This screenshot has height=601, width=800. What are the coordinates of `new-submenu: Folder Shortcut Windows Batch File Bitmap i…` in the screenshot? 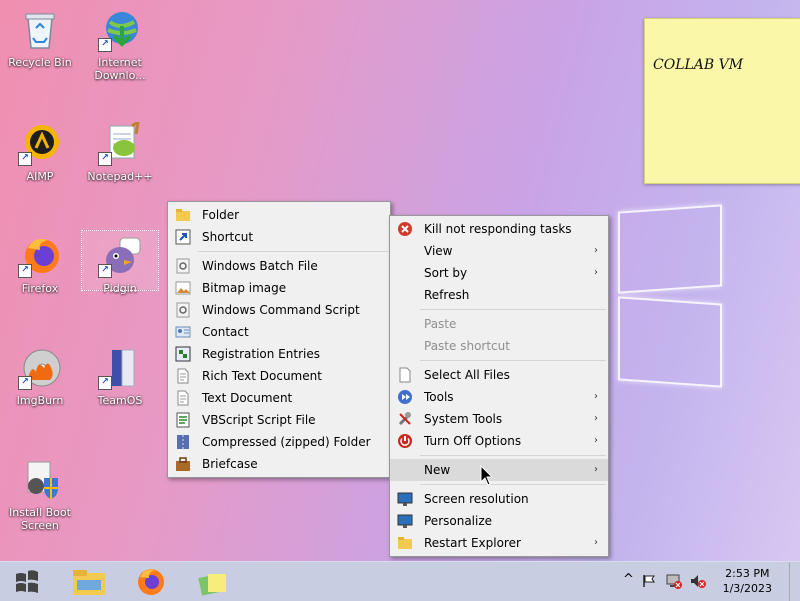 It's located at (279, 339).